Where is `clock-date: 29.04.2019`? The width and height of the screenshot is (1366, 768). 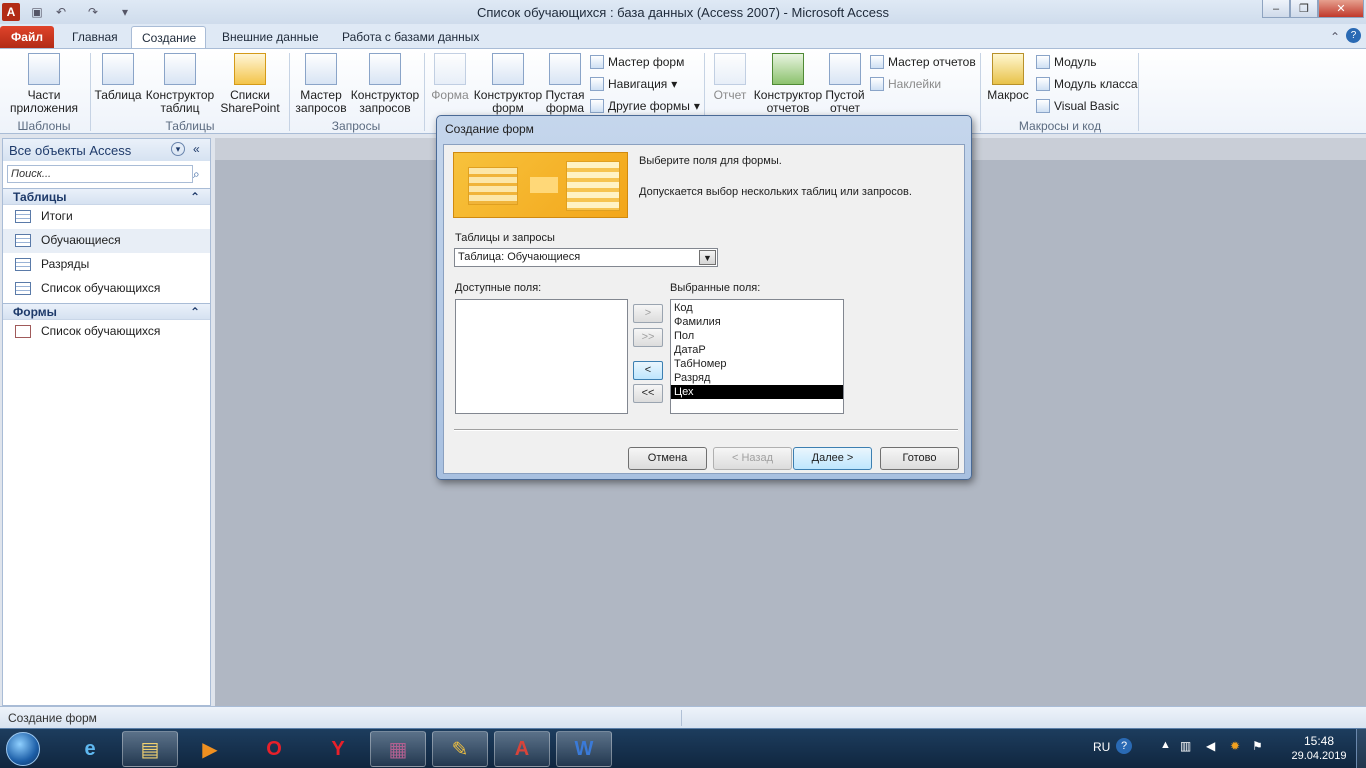 clock-date: 29.04.2019 is located at coordinates (1319, 756).